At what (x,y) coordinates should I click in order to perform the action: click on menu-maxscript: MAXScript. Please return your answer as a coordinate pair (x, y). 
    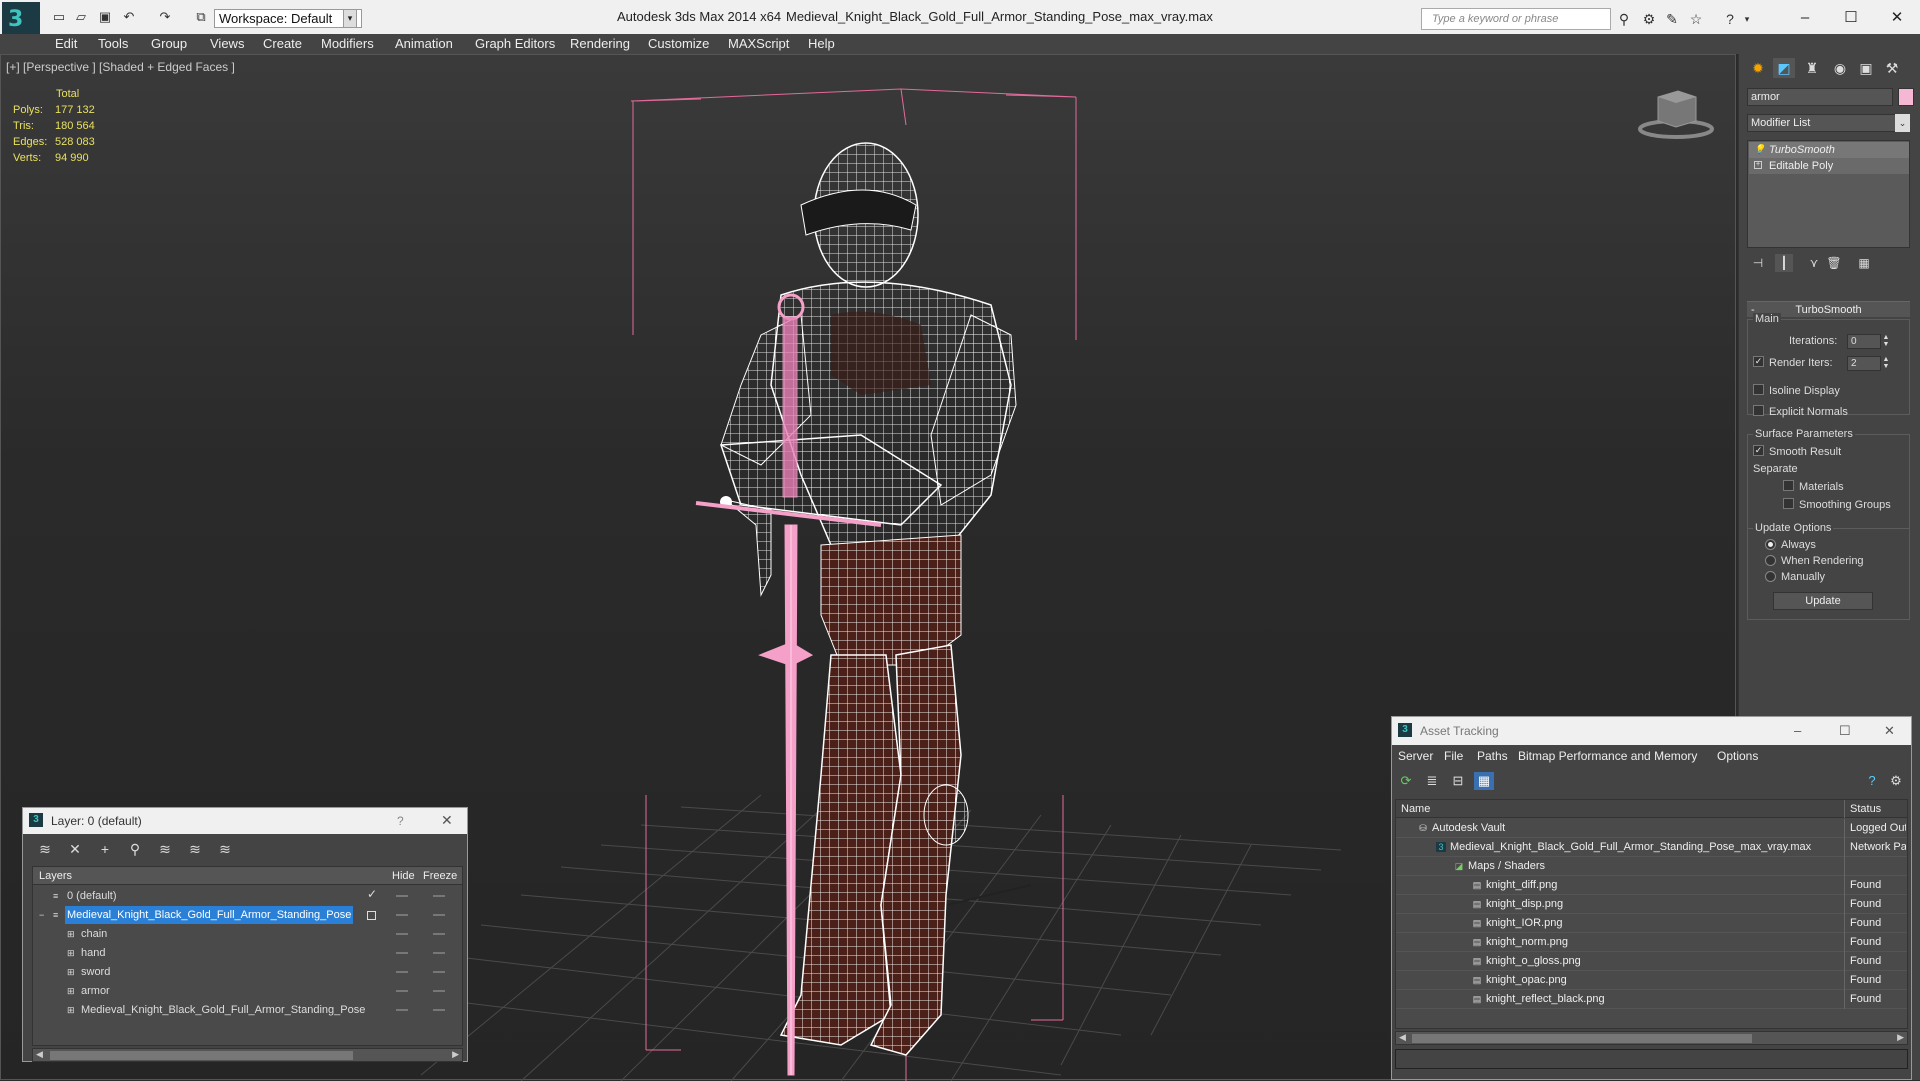
    Looking at the image, I should click on (758, 43).